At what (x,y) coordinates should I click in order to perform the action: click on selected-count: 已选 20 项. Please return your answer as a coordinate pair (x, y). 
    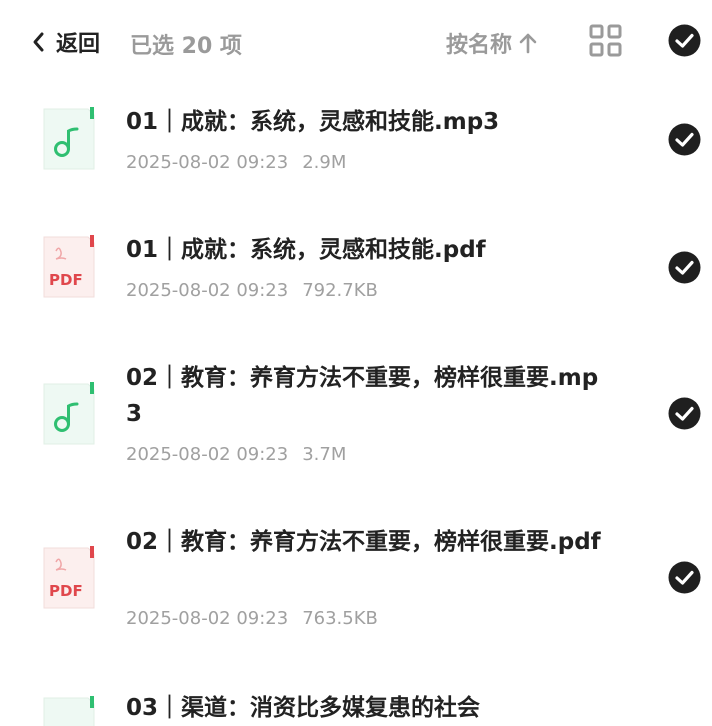
    Looking at the image, I should click on (186, 46).